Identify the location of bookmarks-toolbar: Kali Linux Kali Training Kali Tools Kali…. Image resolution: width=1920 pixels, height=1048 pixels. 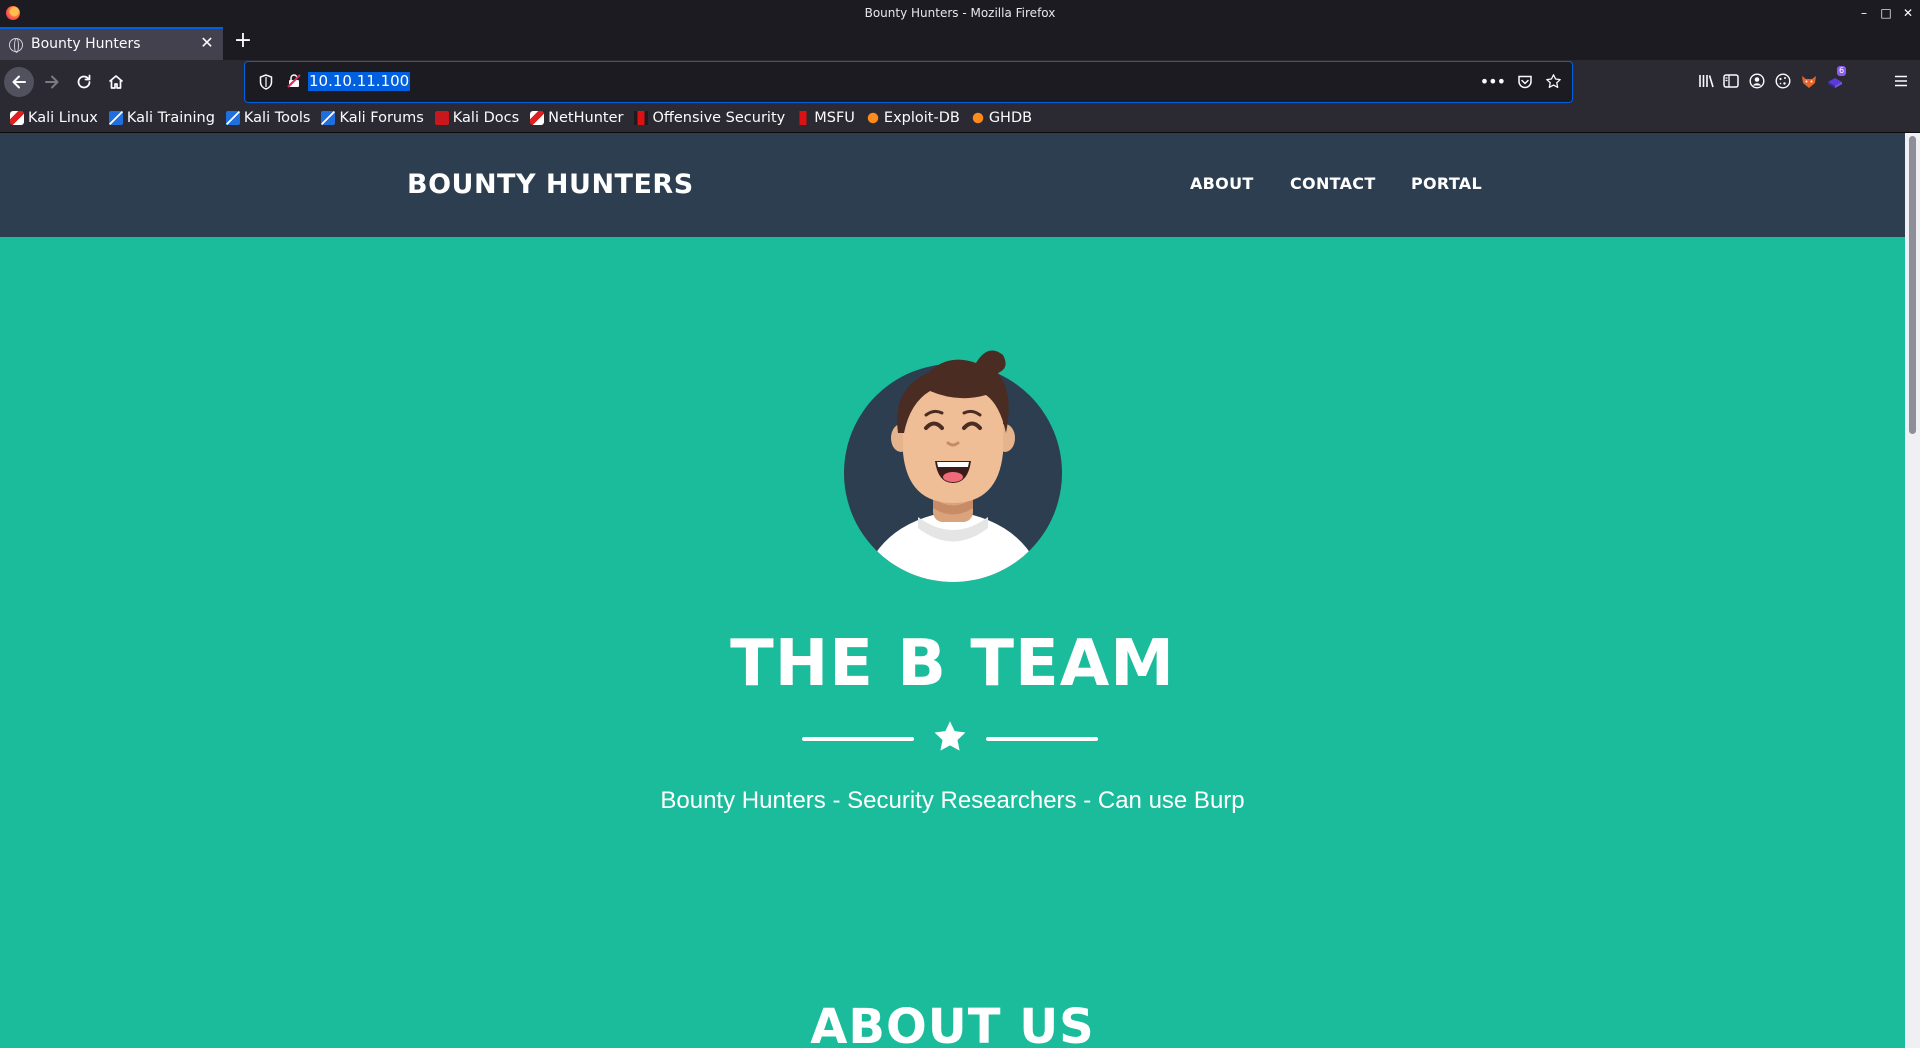
(960, 118).